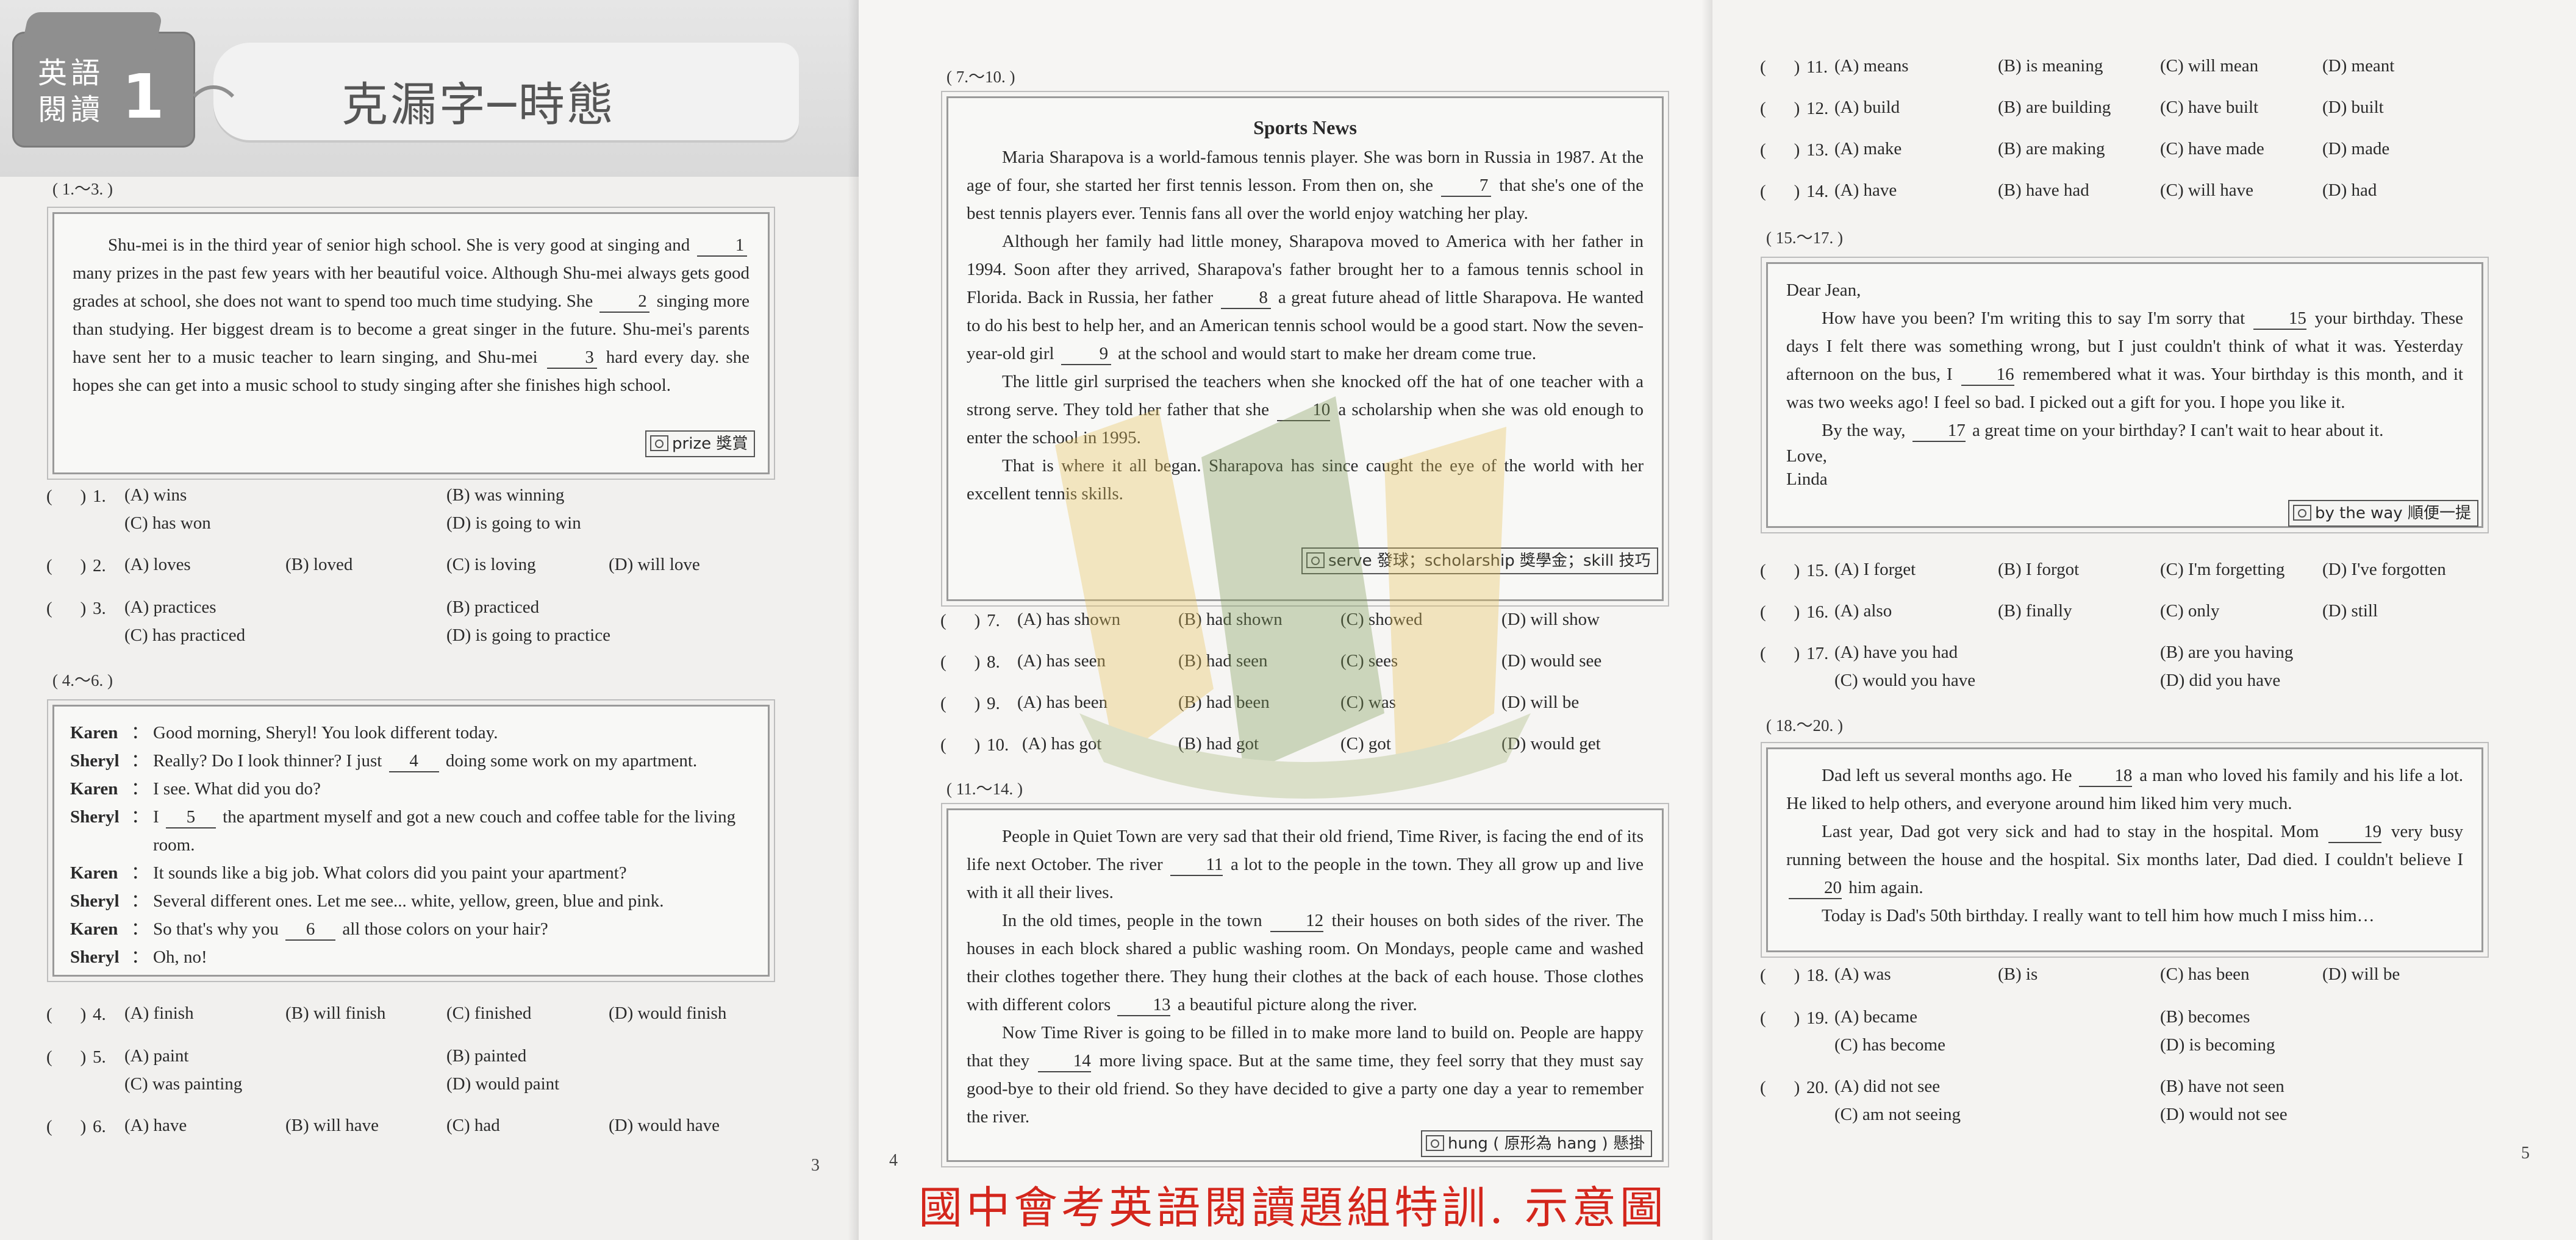  What do you see at coordinates (2224, 1115) in the screenshot?
I see `q20-option-d: (D) would not see` at bounding box center [2224, 1115].